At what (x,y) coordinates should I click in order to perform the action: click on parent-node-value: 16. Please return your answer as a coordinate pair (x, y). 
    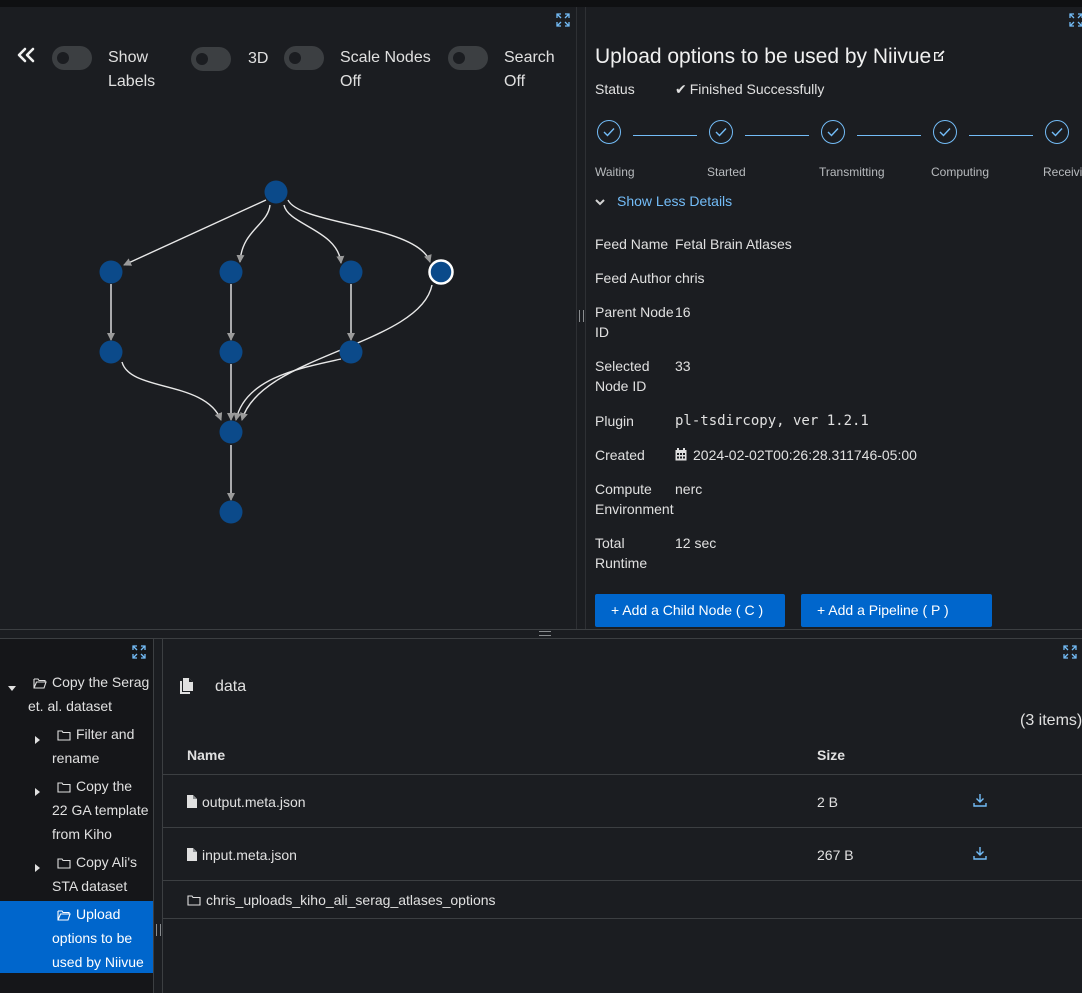
    Looking at the image, I should click on (683, 312).